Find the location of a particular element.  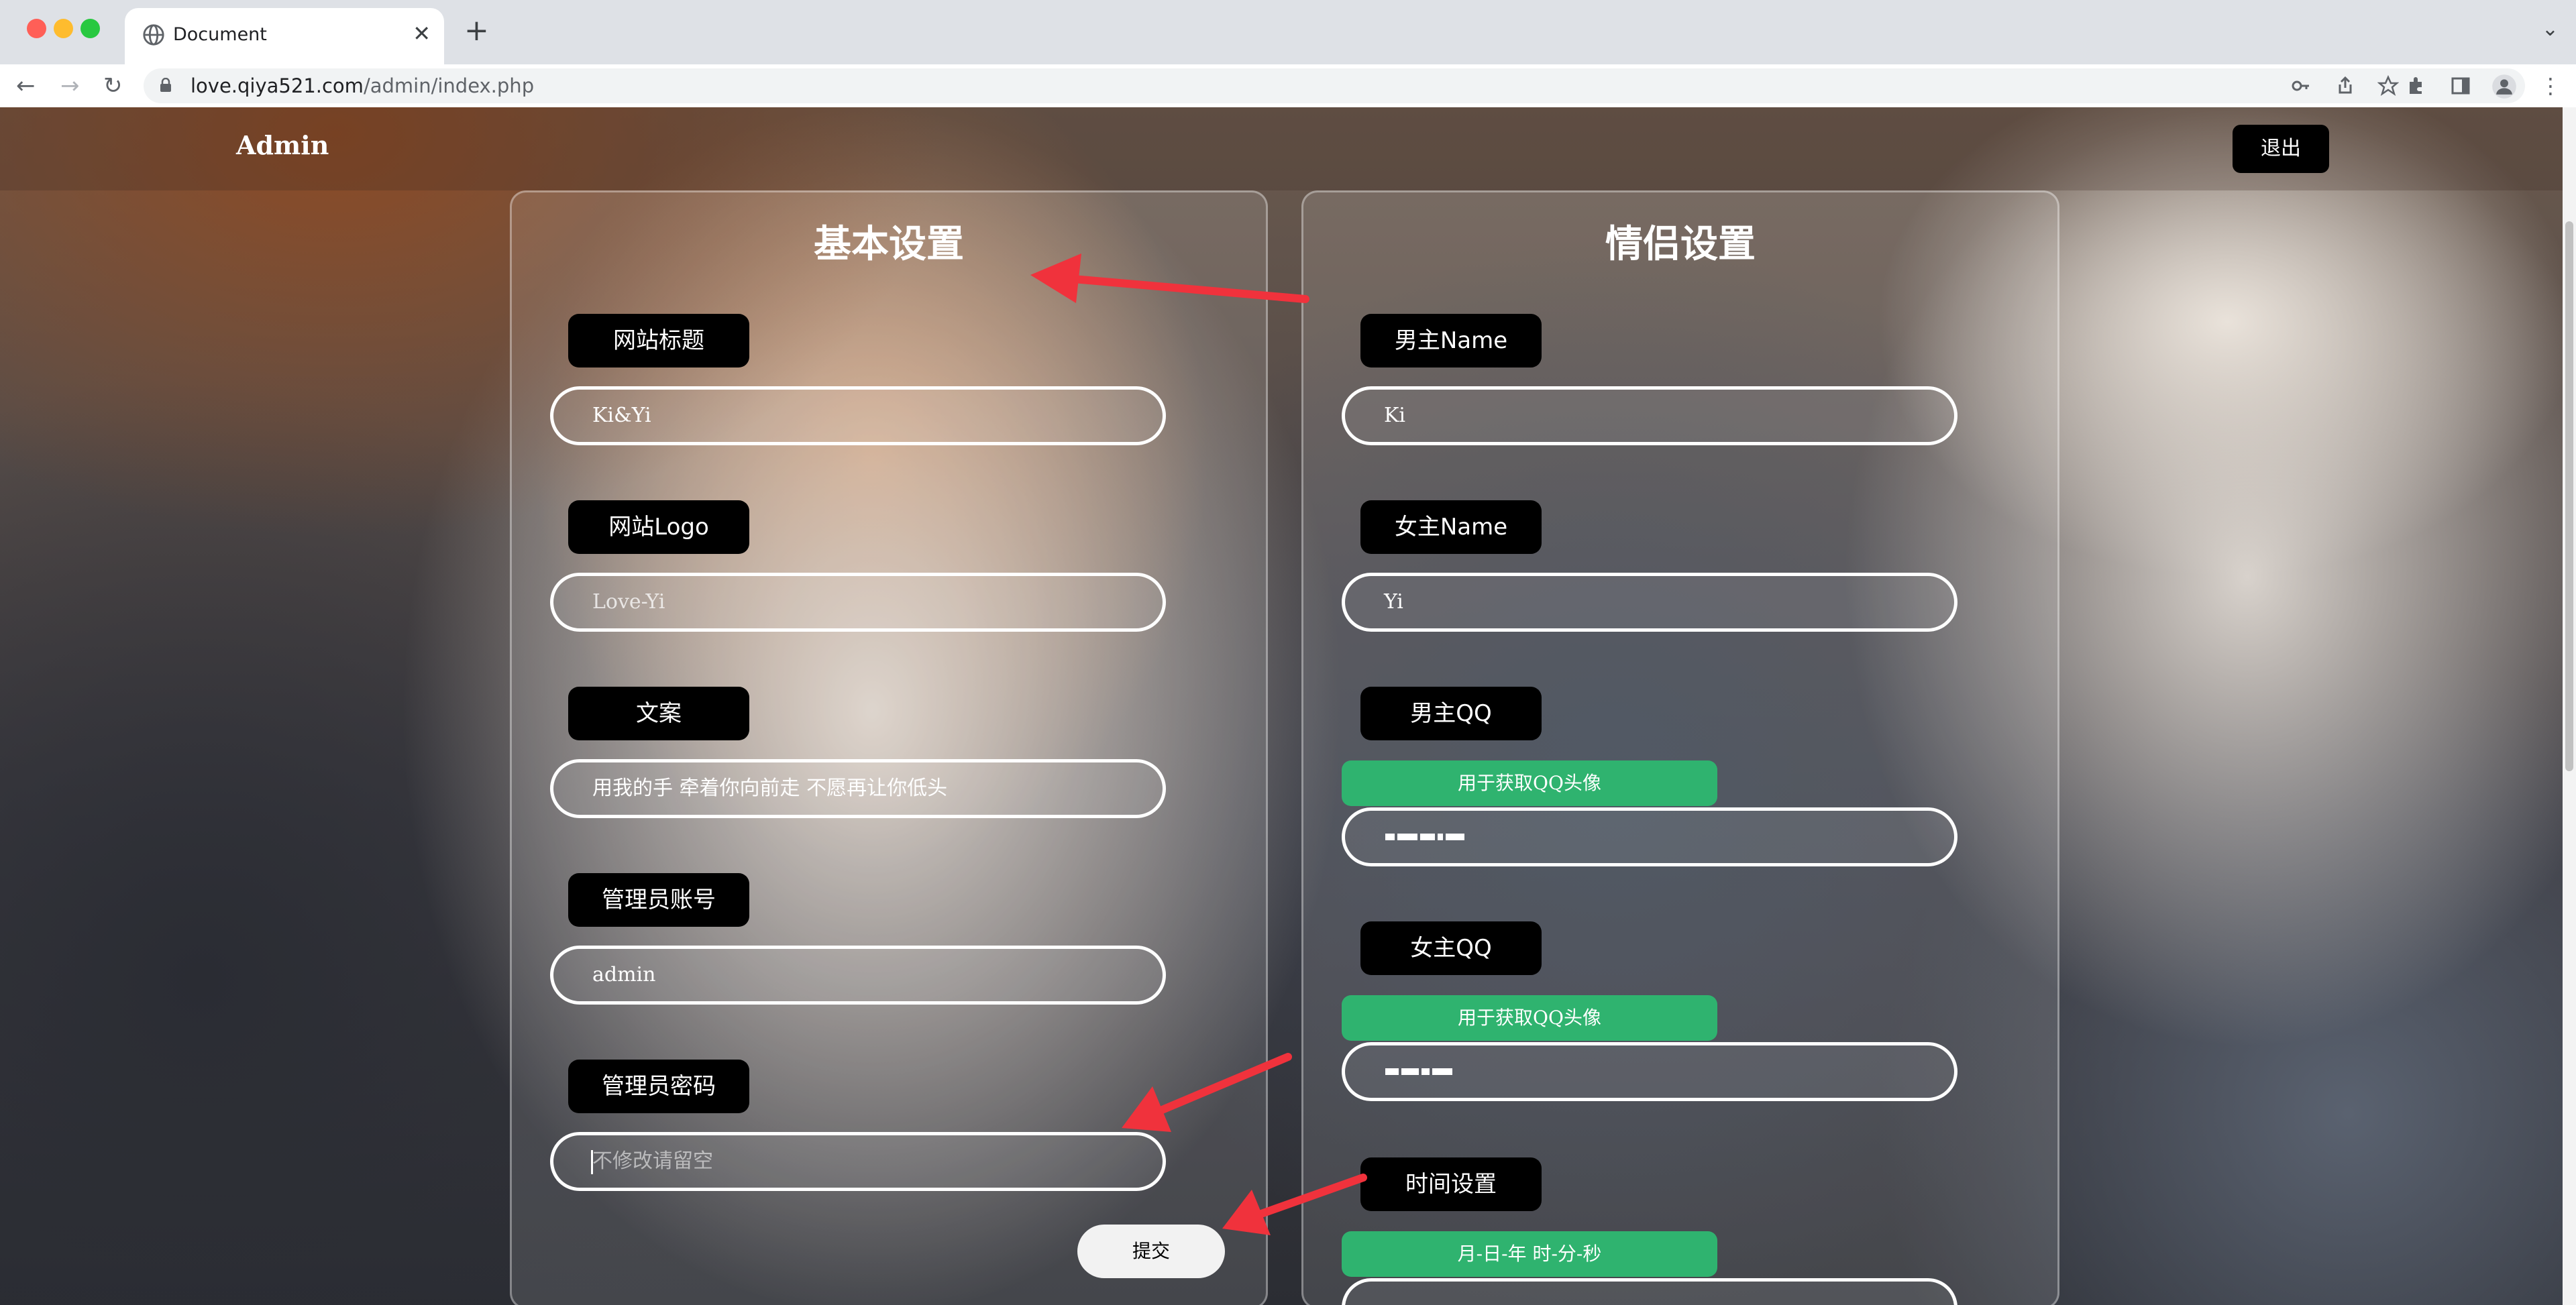

browser-toolbar: ← → ↻ love.qiya521.com/admin/index.php ⋮ is located at coordinates (1288, 87).